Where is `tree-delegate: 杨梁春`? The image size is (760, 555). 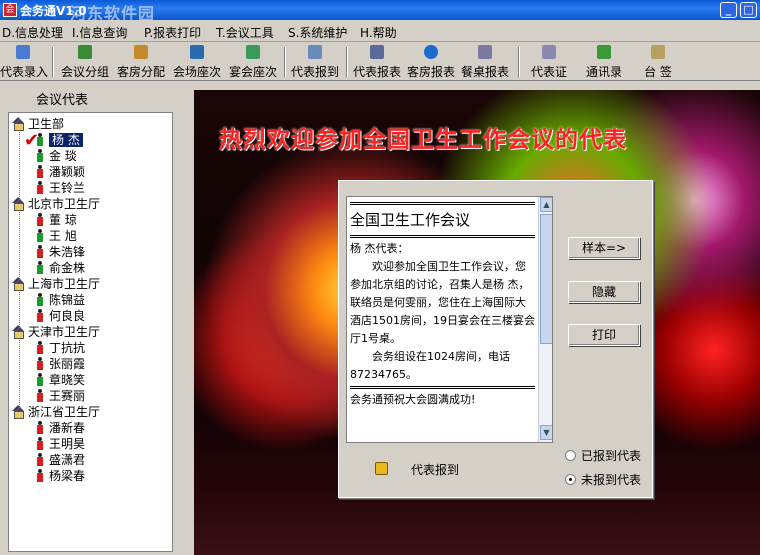
tree-delegate: 杨梁春 is located at coordinates (61, 476).